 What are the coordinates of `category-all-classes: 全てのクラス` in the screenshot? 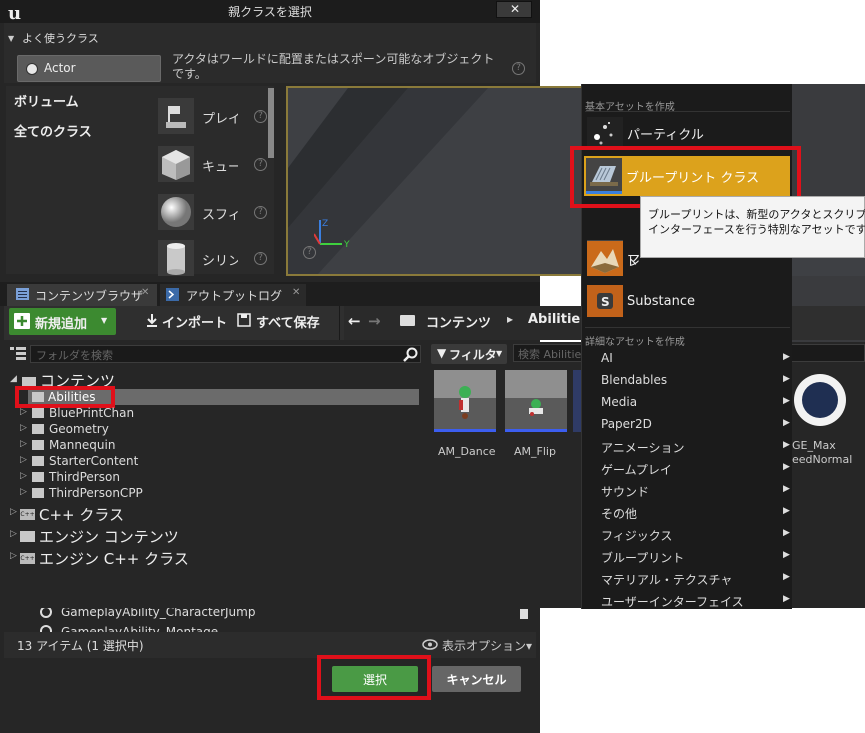 It's located at (53, 130).